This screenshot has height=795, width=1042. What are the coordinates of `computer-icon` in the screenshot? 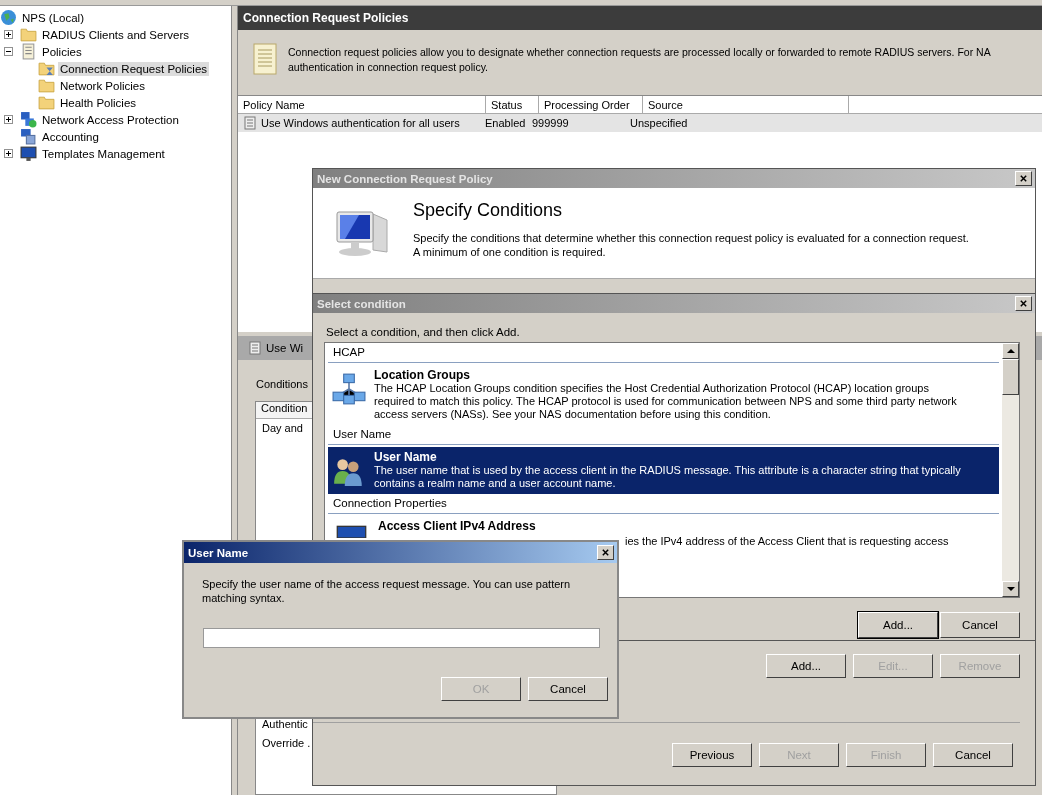 It's located at (28, 136).